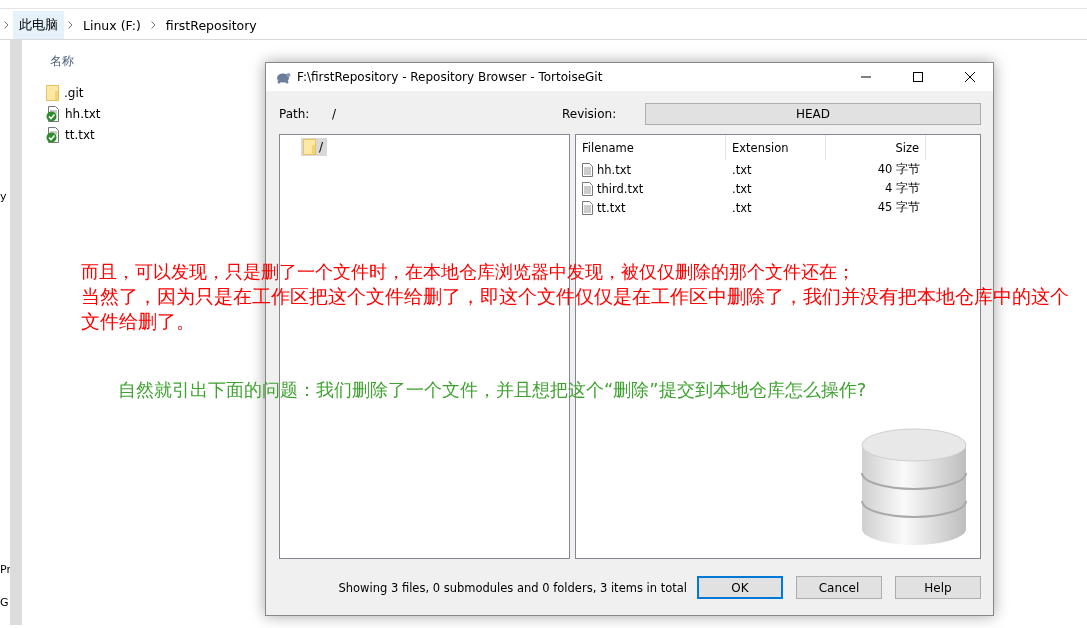 The height and width of the screenshot is (628, 1087). Describe the element at coordinates (918, 77) in the screenshot. I see `maximize-icon` at that location.